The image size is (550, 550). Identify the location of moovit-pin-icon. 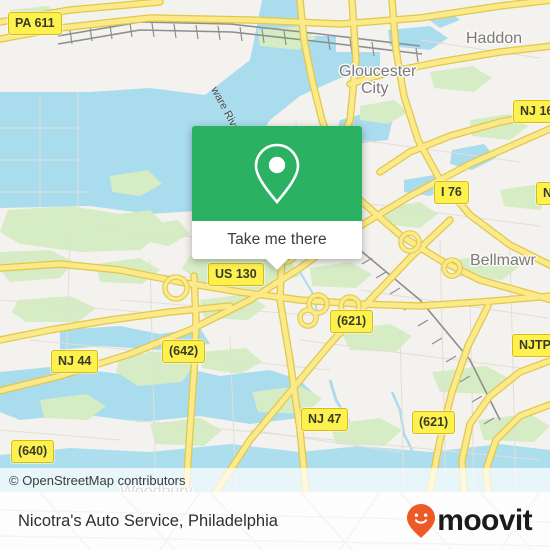
(421, 521).